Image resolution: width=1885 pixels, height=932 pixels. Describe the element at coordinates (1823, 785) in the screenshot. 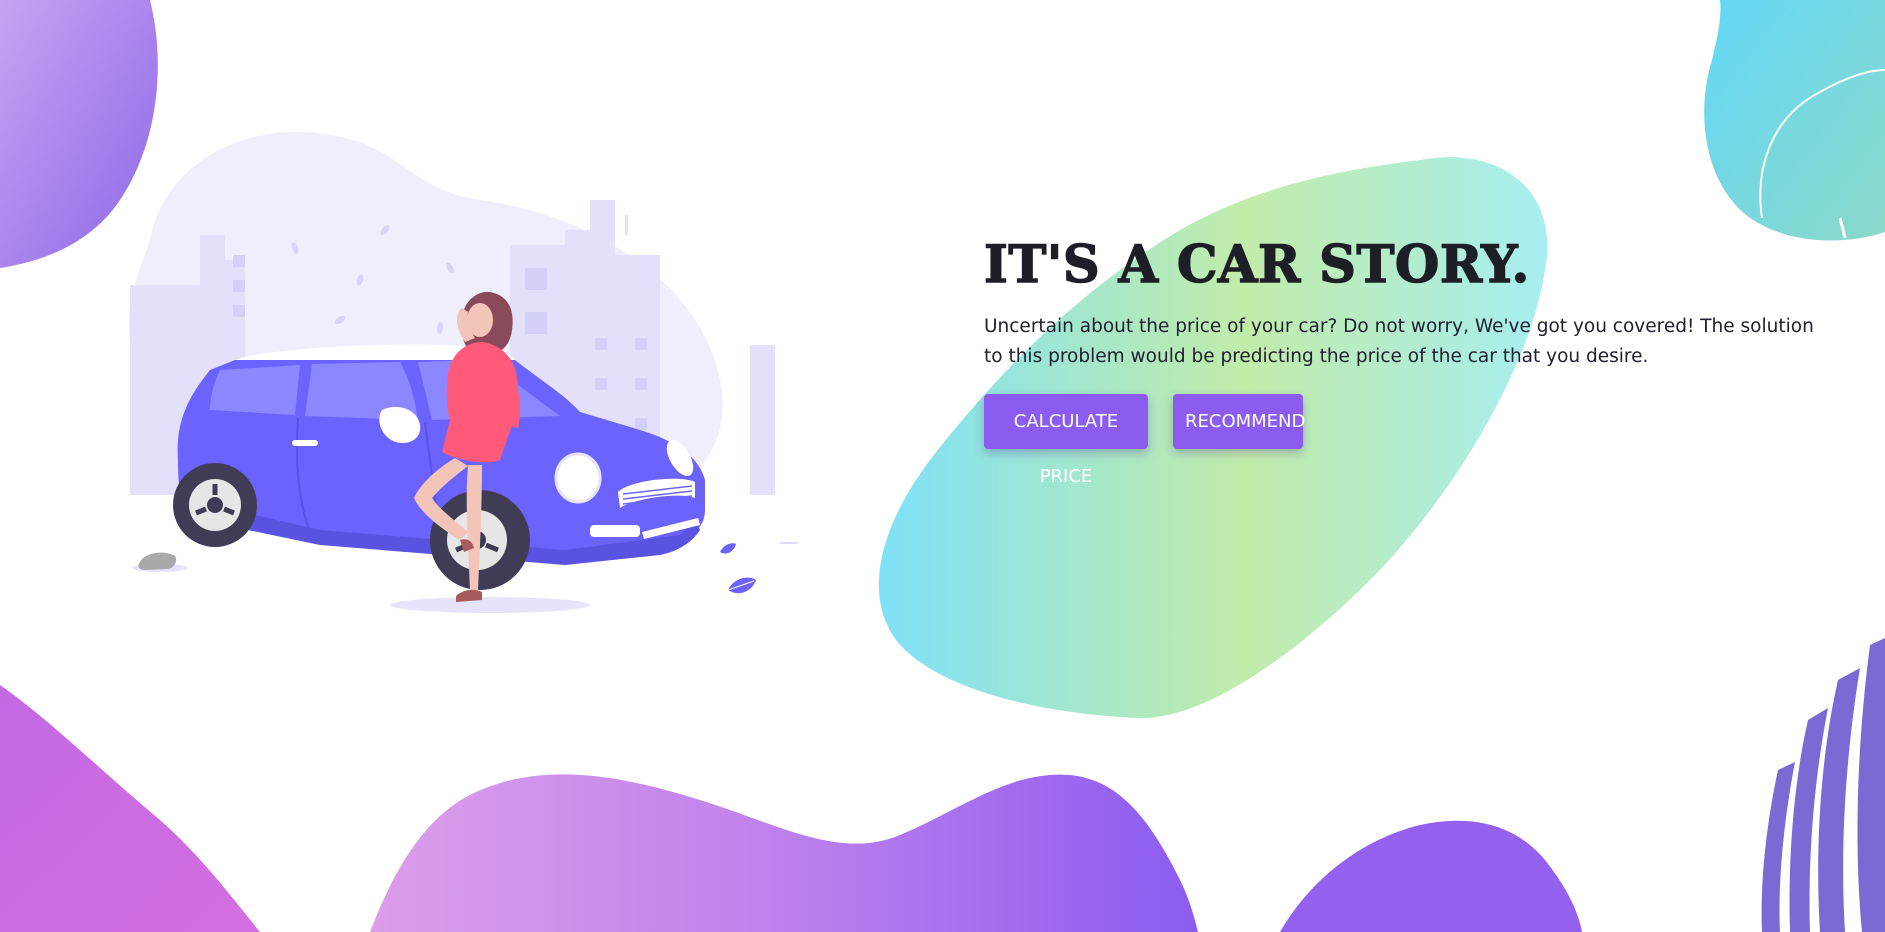

I see `bottom-right-stripes` at that location.